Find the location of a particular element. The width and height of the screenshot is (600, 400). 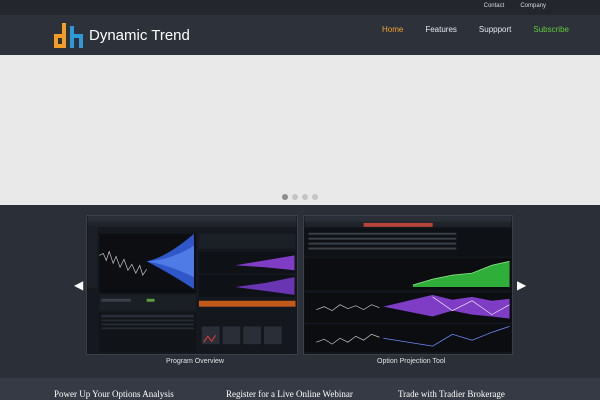

dynamic-trend-logo is located at coordinates (69, 36).